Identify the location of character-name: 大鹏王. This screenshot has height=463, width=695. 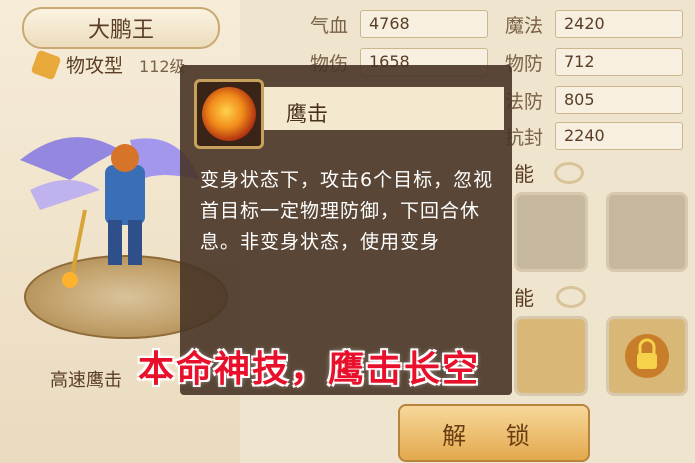
(120, 30).